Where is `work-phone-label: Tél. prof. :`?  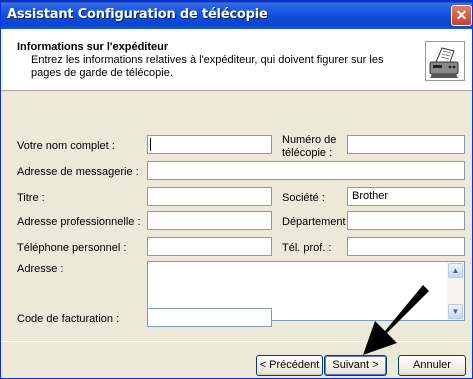 work-phone-label: Tél. prof. : is located at coordinates (307, 248).